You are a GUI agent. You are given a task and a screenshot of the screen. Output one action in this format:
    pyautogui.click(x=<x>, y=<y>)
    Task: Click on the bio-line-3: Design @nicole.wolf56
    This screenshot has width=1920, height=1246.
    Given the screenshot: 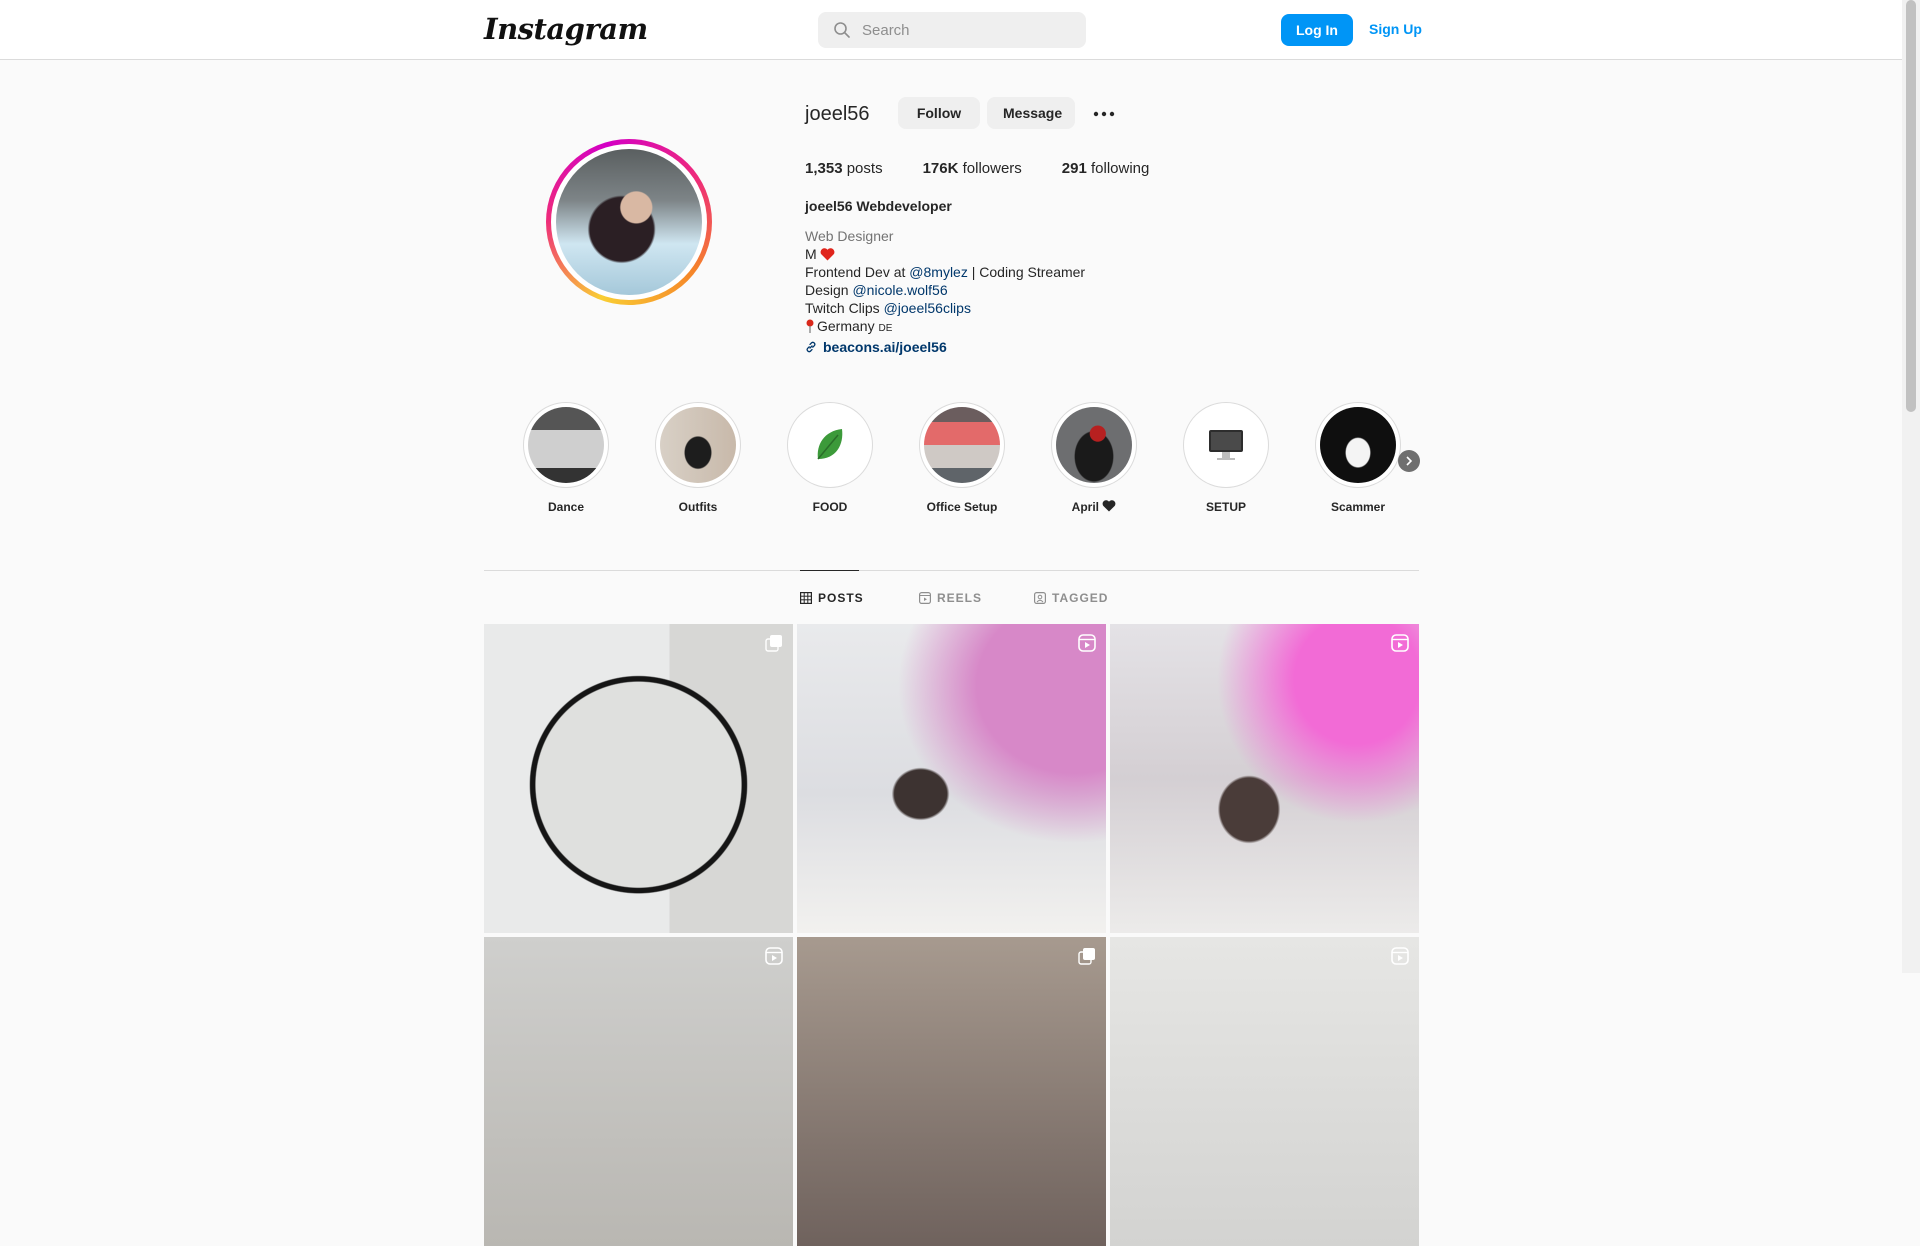 What is the action you would take?
    pyautogui.click(x=945, y=290)
    